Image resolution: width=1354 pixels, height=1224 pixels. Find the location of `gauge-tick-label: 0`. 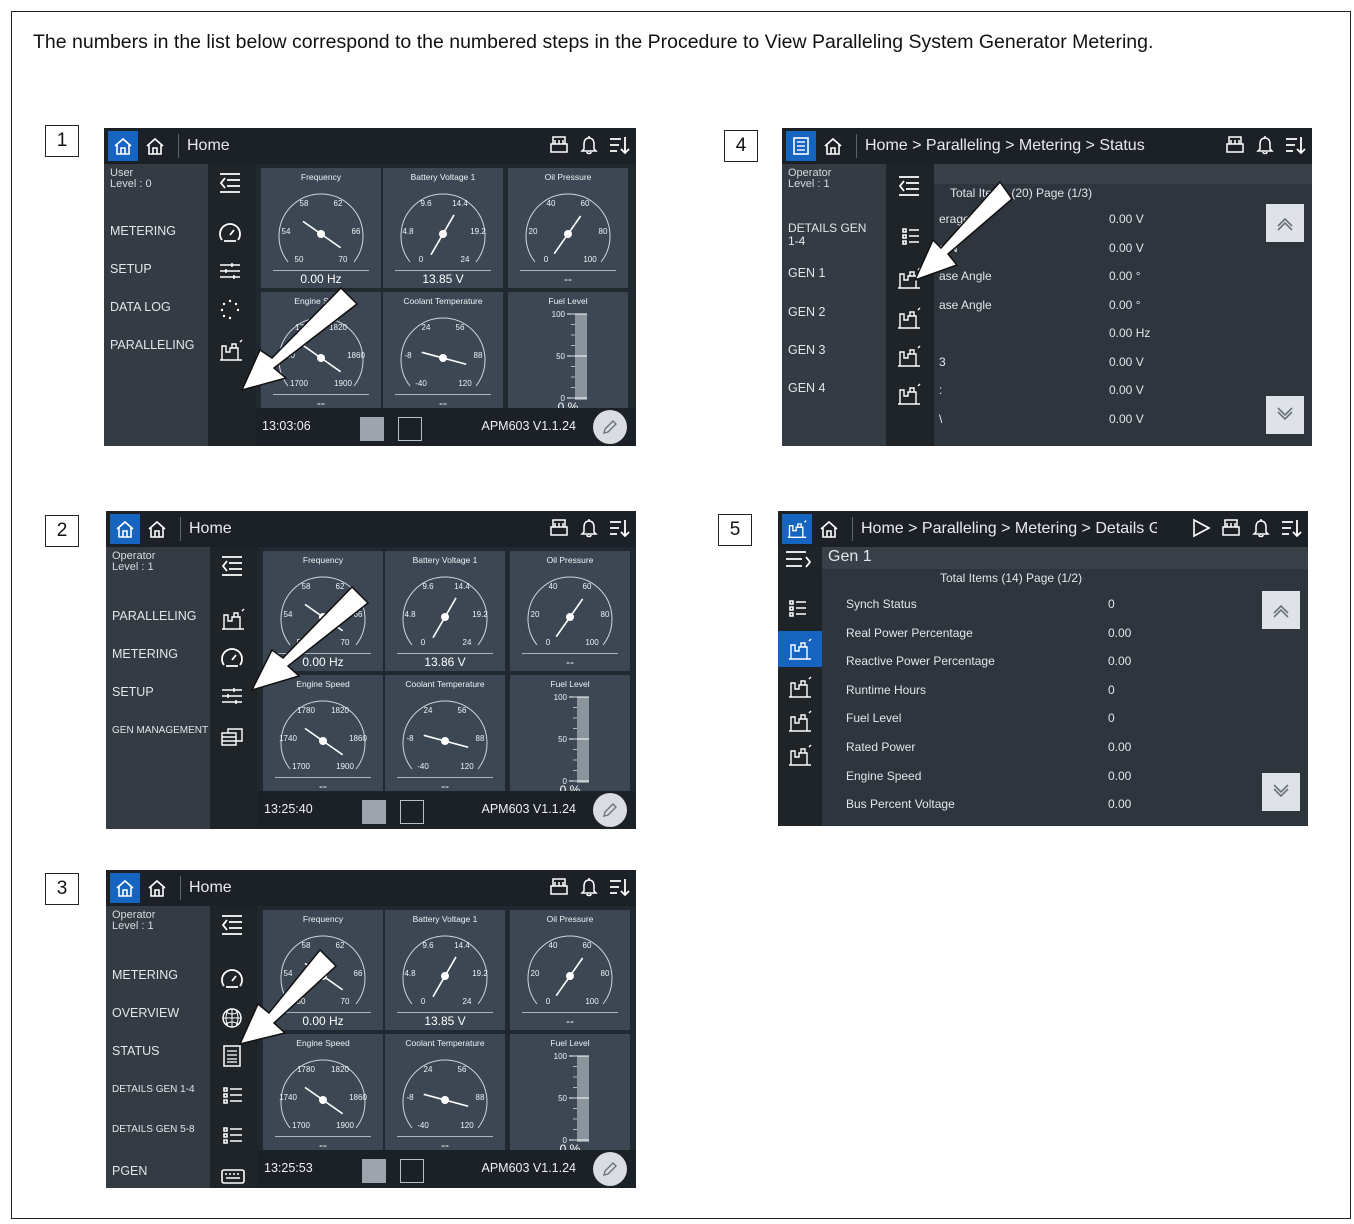

gauge-tick-label: 0 is located at coordinates (423, 642).